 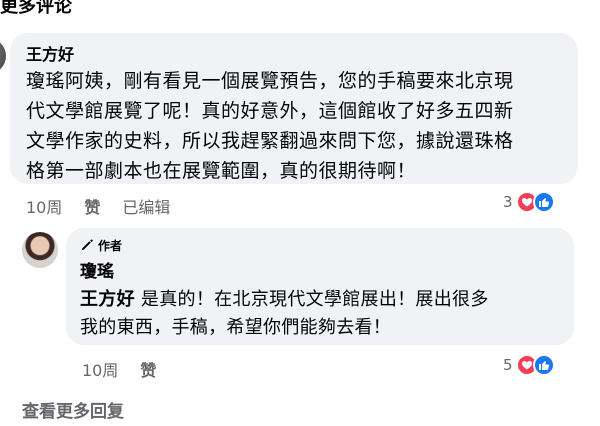 I want to click on comment-line: 瓊瑤阿姨，剛有看見一個展覽預告，您的手稿要來北京現, so click(x=270, y=81).